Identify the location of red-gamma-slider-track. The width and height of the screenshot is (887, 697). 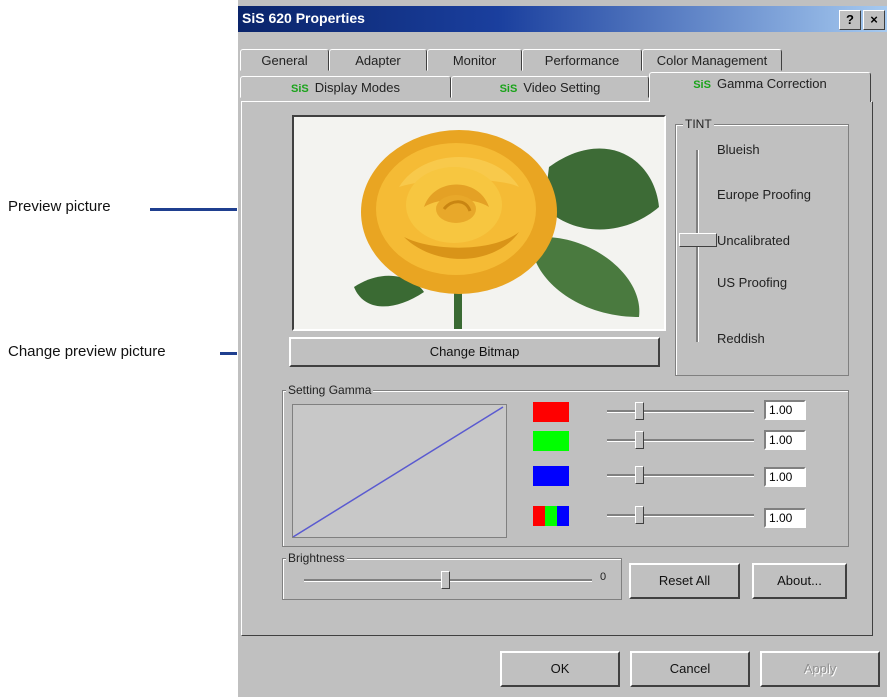
(680, 411).